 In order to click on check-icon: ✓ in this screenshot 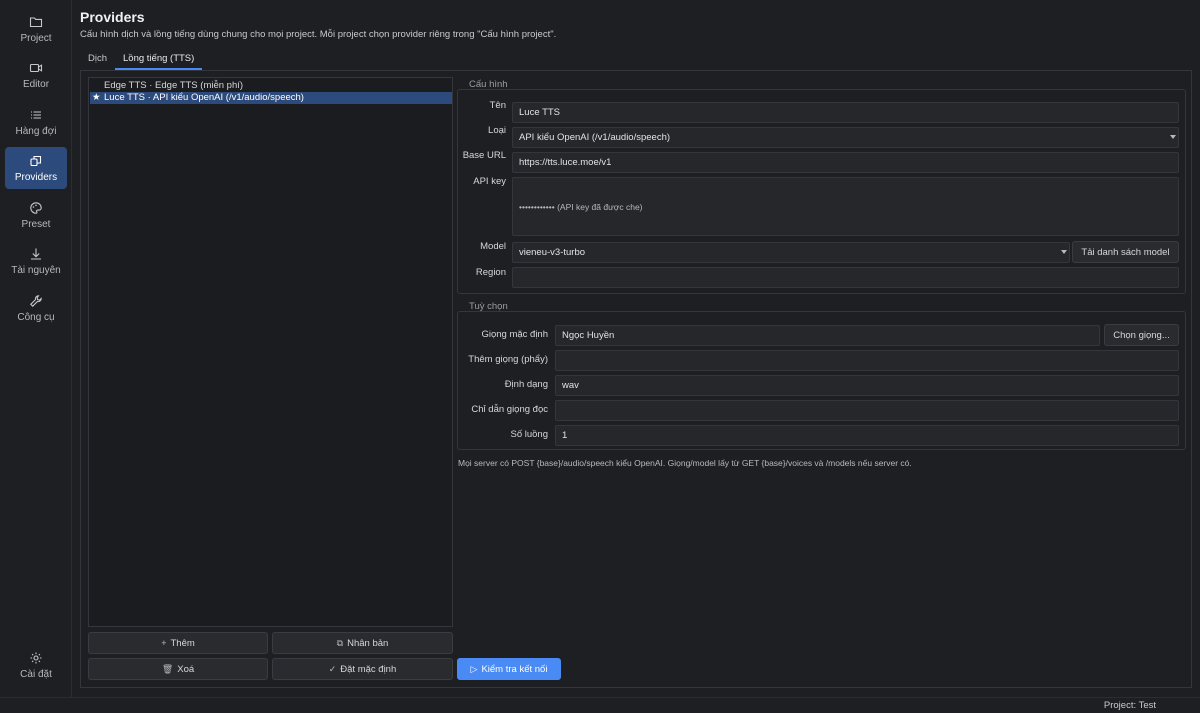, I will do `click(332, 668)`.